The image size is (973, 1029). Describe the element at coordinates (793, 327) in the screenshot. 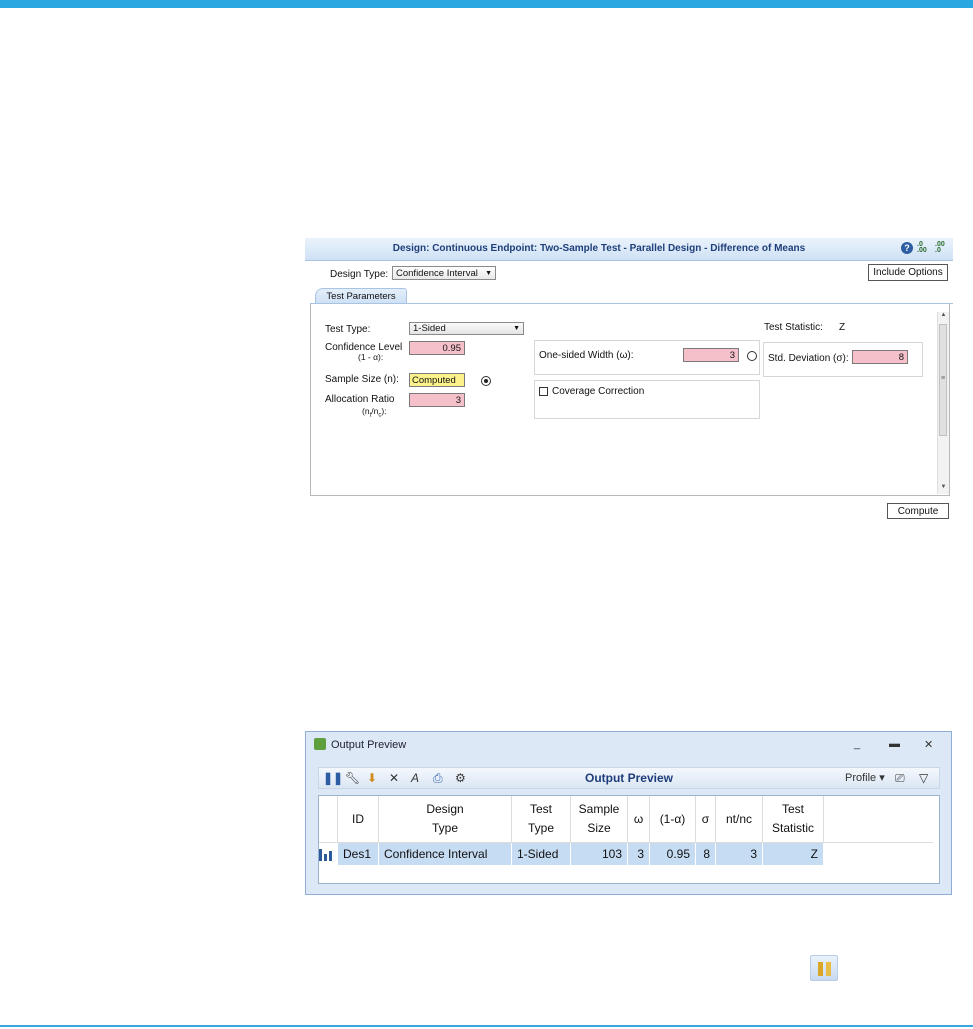

I see `test-statistic-label: Test Statistic:` at that location.